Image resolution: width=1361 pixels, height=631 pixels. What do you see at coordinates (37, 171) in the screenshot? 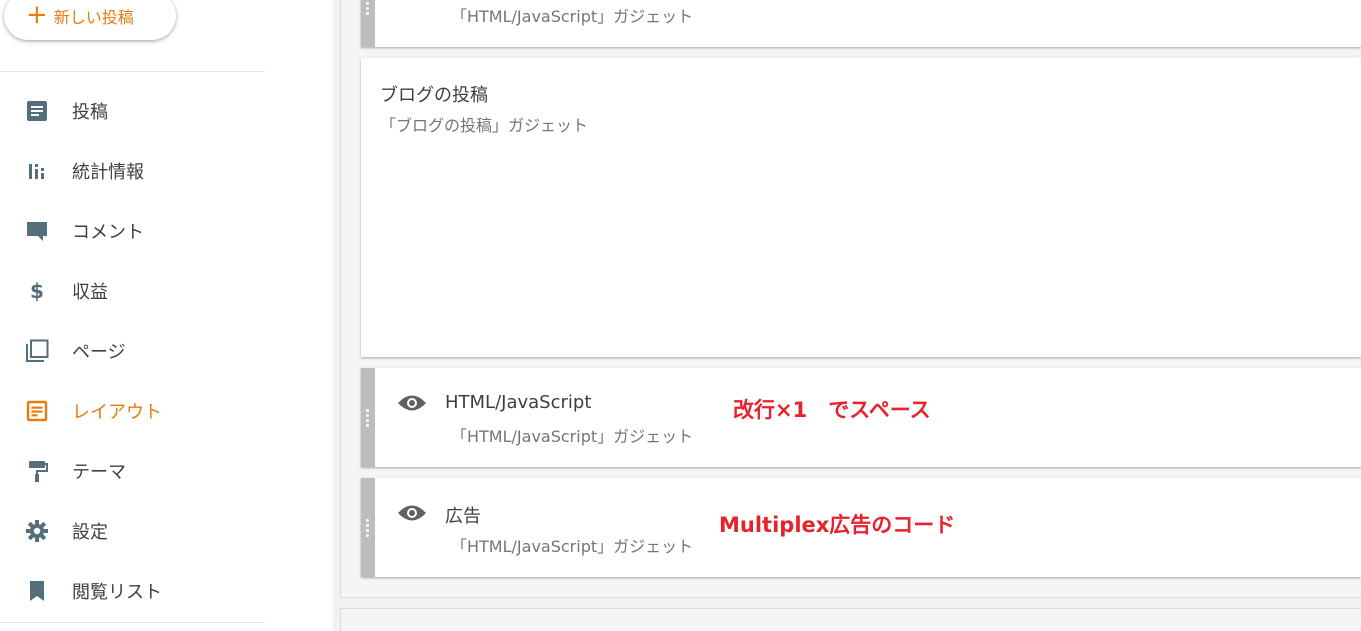
I see `stats-icon` at bounding box center [37, 171].